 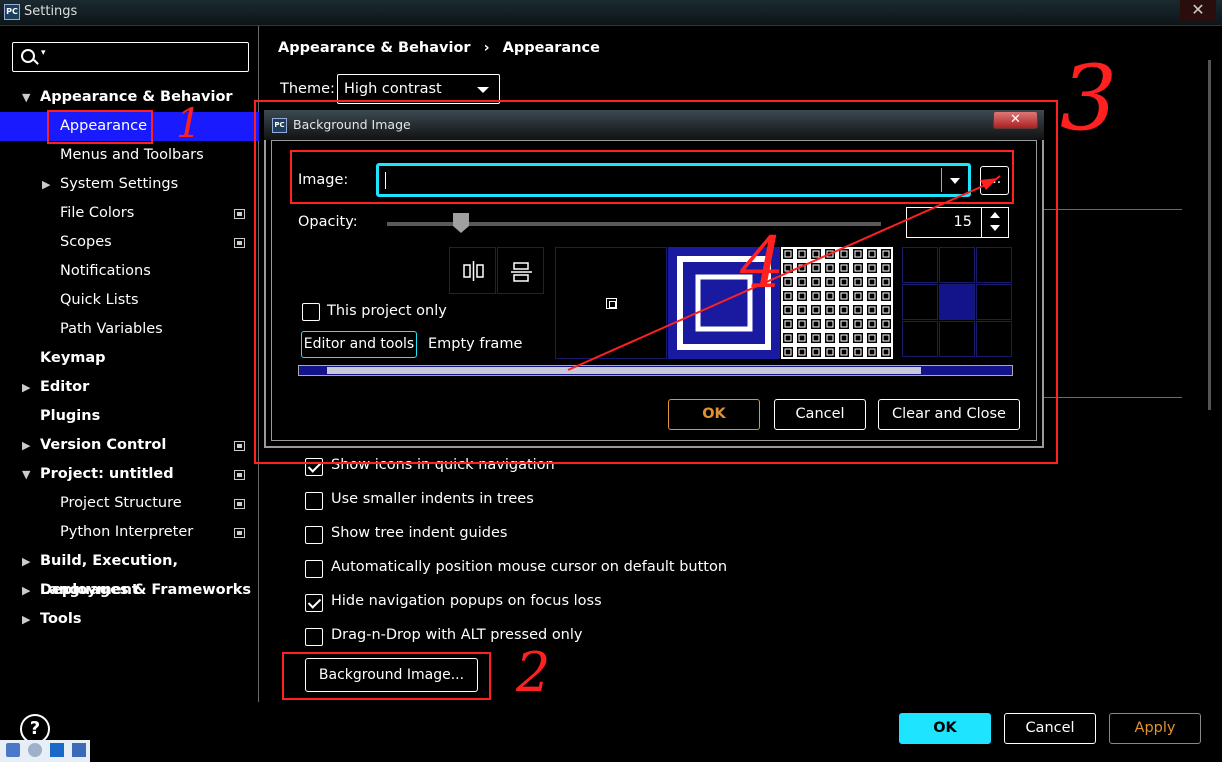 I want to click on annotation-number-2: 2, so click(x=533, y=672).